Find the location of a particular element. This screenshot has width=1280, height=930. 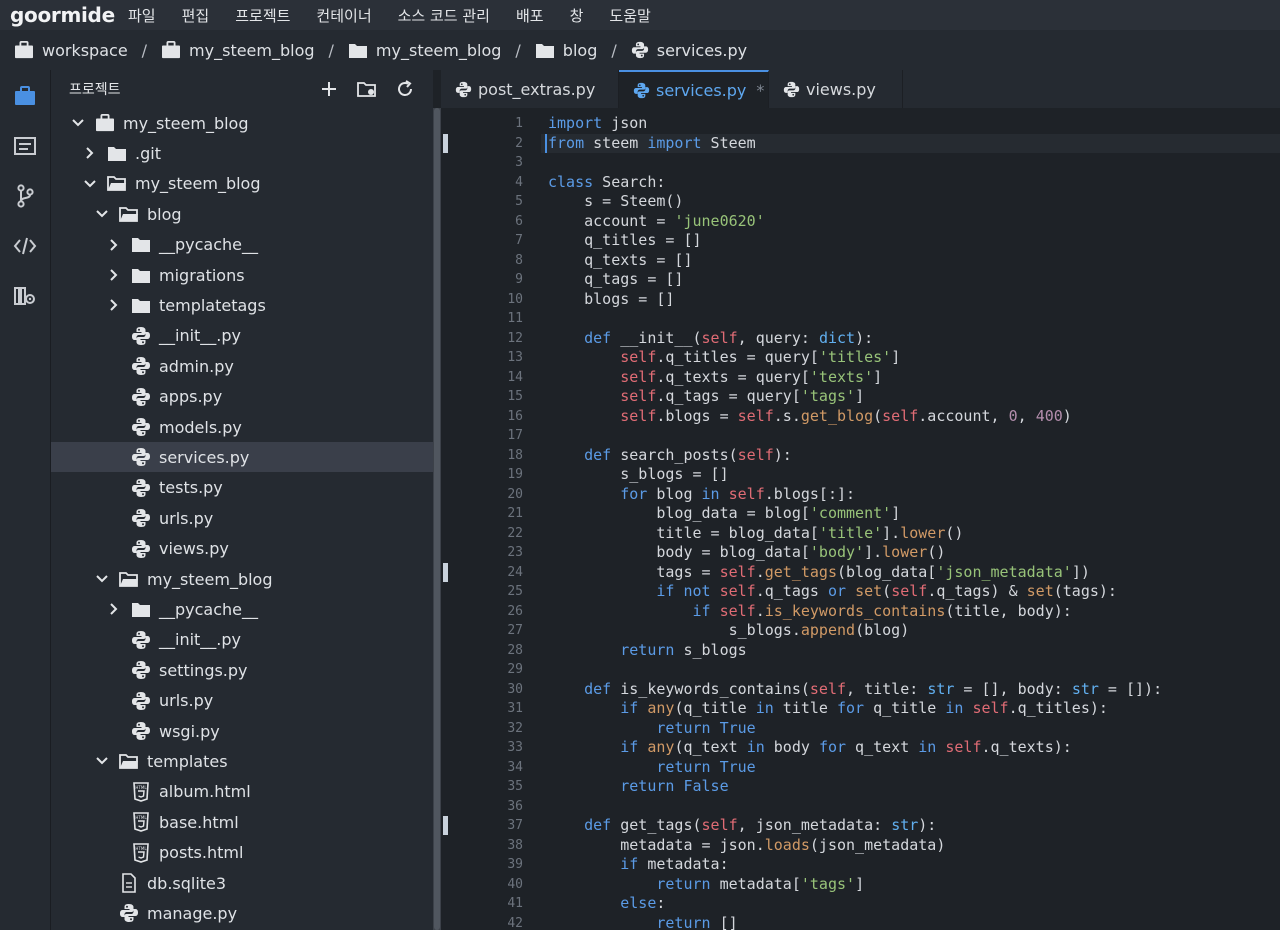

menu-item-2: 프로젝트 is located at coordinates (262, 15).